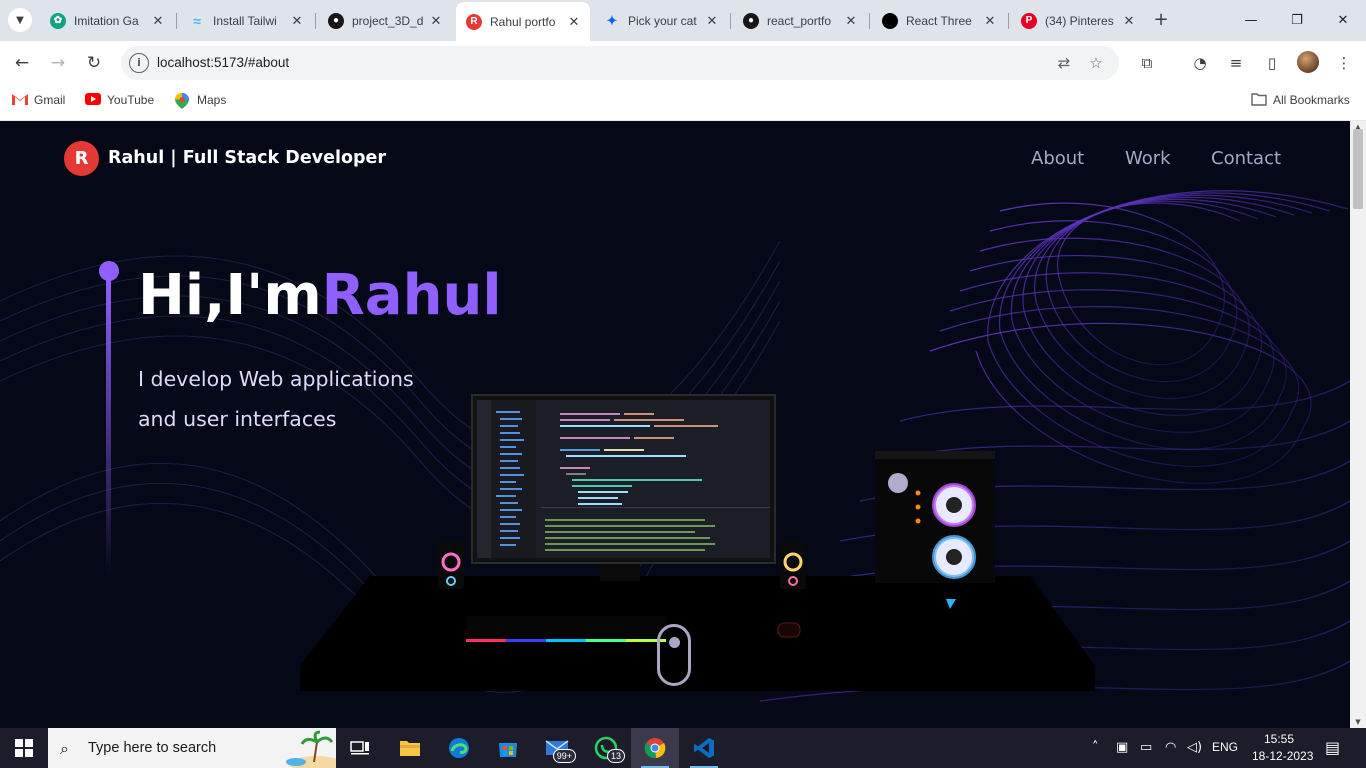 This screenshot has height=768, width=1366. Describe the element at coordinates (1200, 63) in the screenshot. I see `performance-icon: ◔` at that location.